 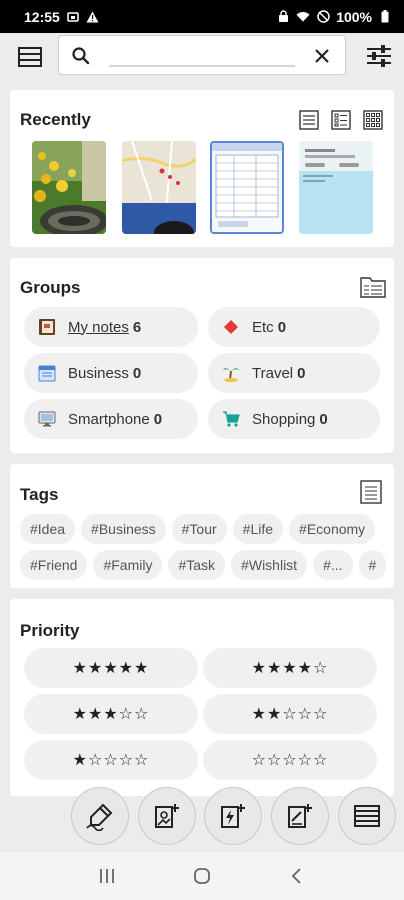 I want to click on thumb-flowers-photo, so click(x=69, y=187).